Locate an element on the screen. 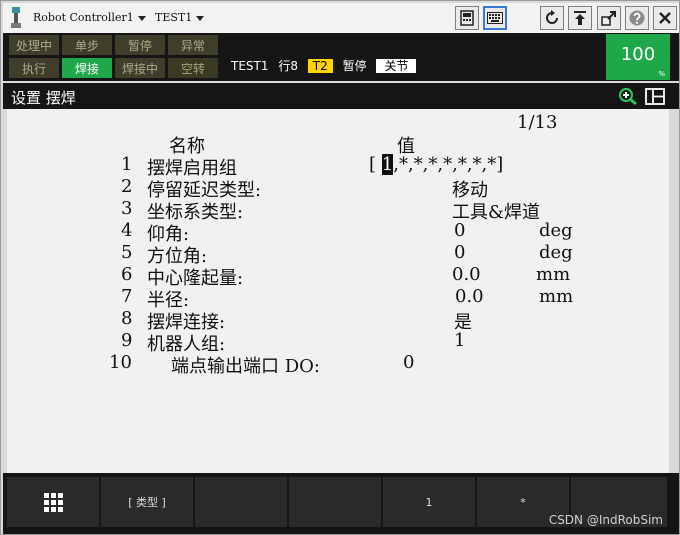 The height and width of the screenshot is (535, 680). keyboard-button is located at coordinates (495, 18).